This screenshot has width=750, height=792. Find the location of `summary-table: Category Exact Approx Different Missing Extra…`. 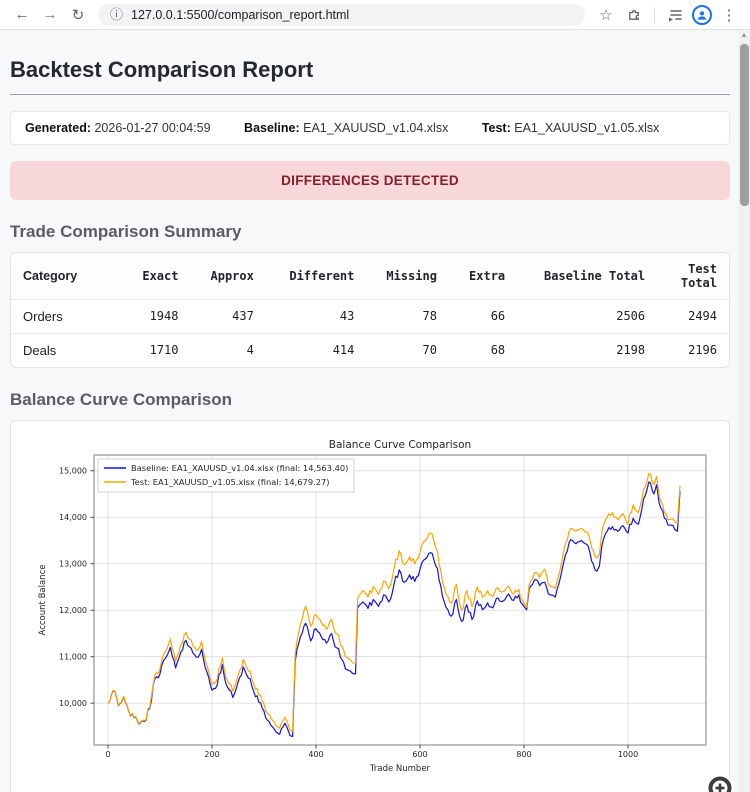

summary-table: Category Exact Approx Different Missing Extra… is located at coordinates (370, 309).